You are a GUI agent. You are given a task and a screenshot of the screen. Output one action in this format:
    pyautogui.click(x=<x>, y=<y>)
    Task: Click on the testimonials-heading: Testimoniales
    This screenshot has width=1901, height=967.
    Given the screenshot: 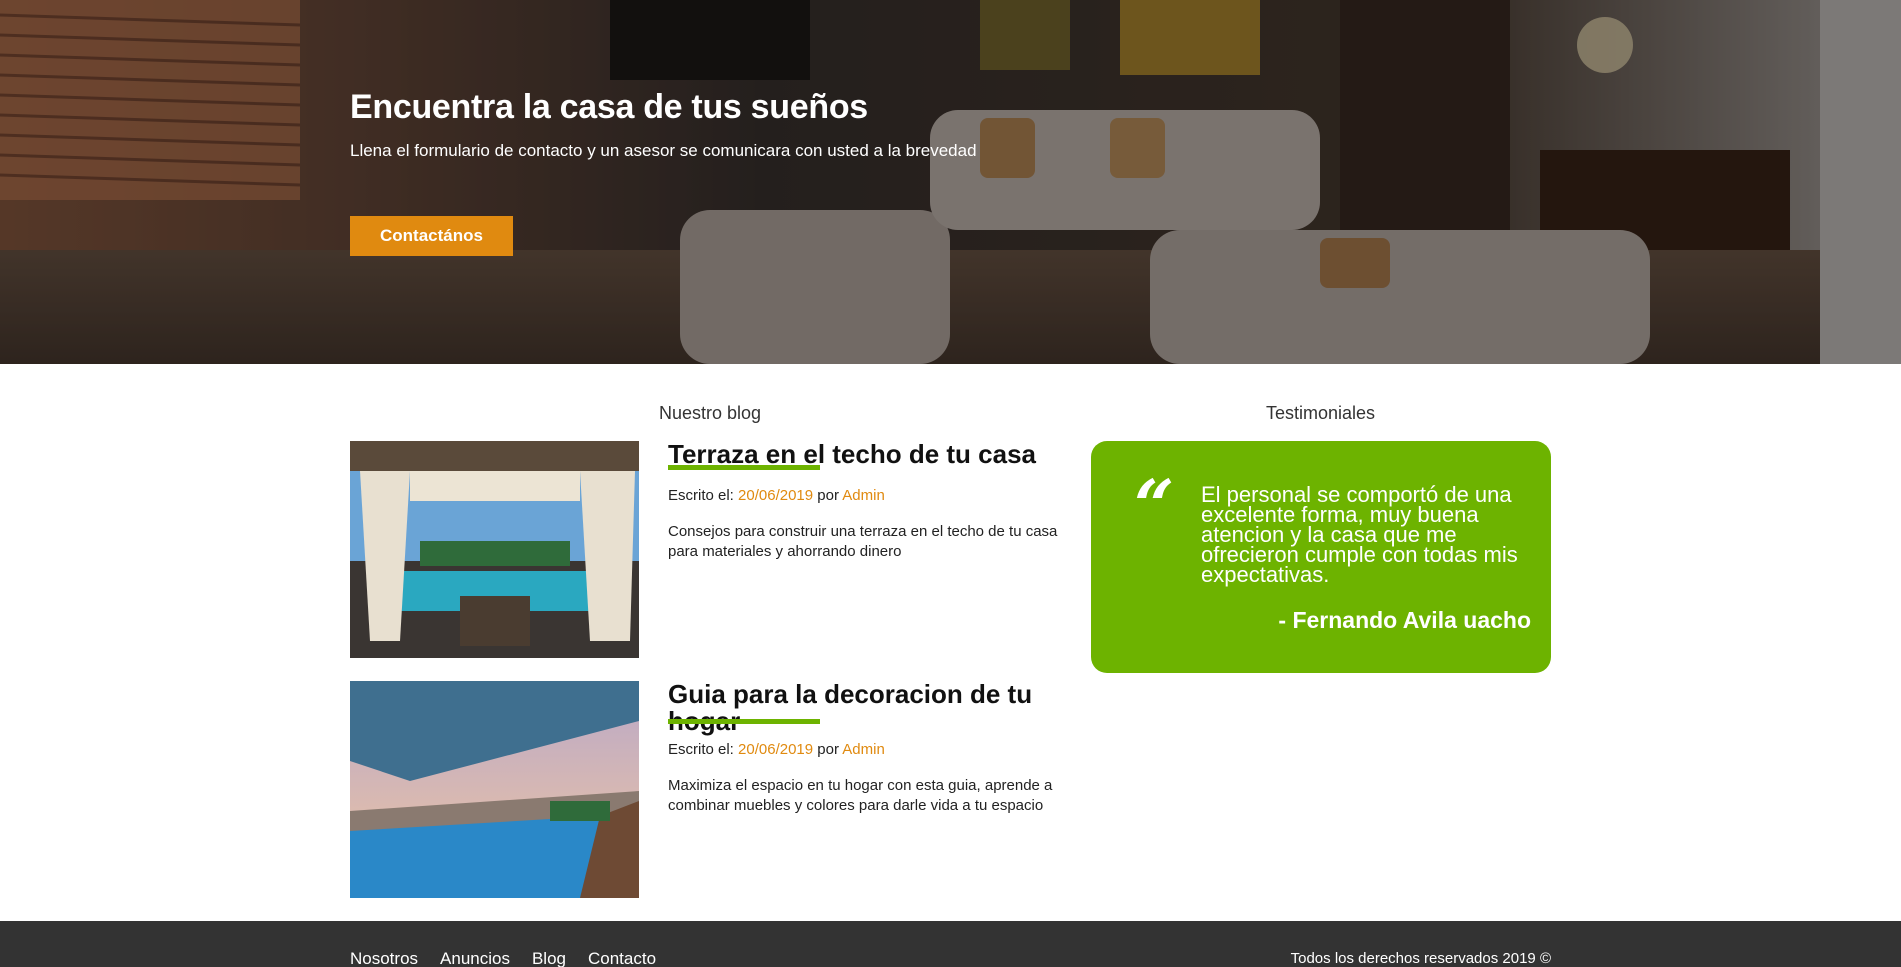 What is the action you would take?
    pyautogui.click(x=1321, y=413)
    